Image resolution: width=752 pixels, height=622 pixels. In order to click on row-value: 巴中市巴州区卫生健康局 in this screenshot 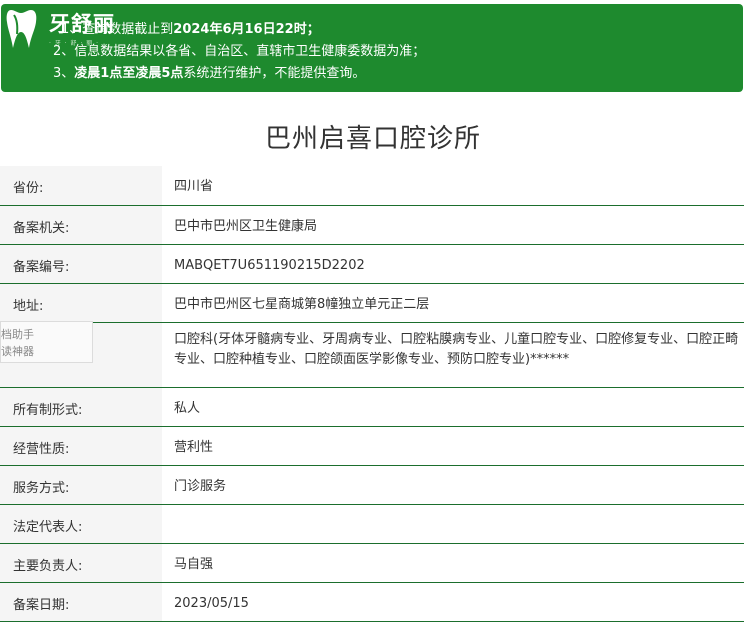, I will do `click(453, 225)`.